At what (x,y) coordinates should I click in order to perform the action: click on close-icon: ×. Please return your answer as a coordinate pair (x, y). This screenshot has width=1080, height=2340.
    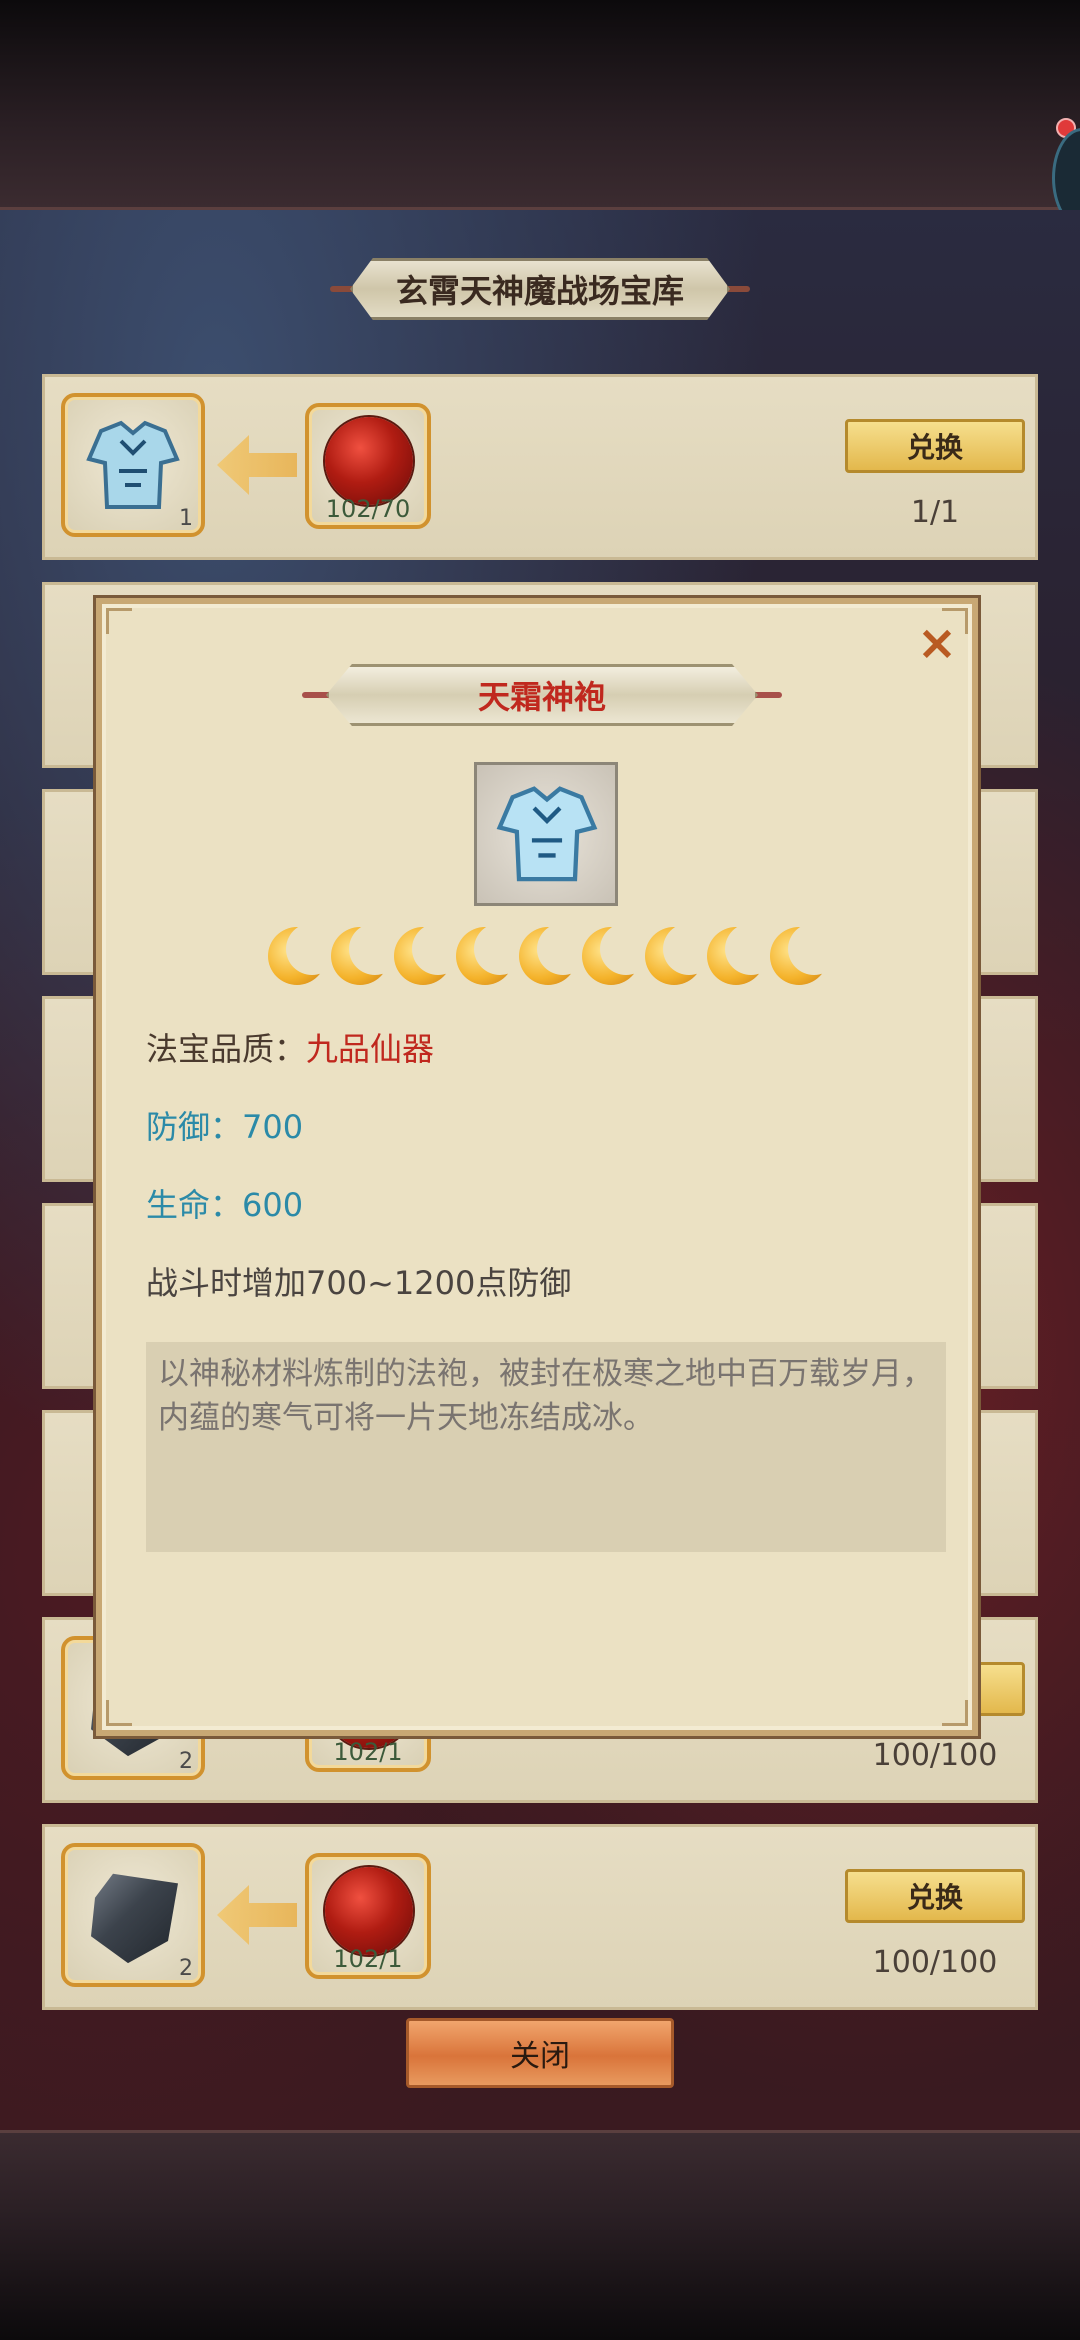
    Looking at the image, I should click on (937, 643).